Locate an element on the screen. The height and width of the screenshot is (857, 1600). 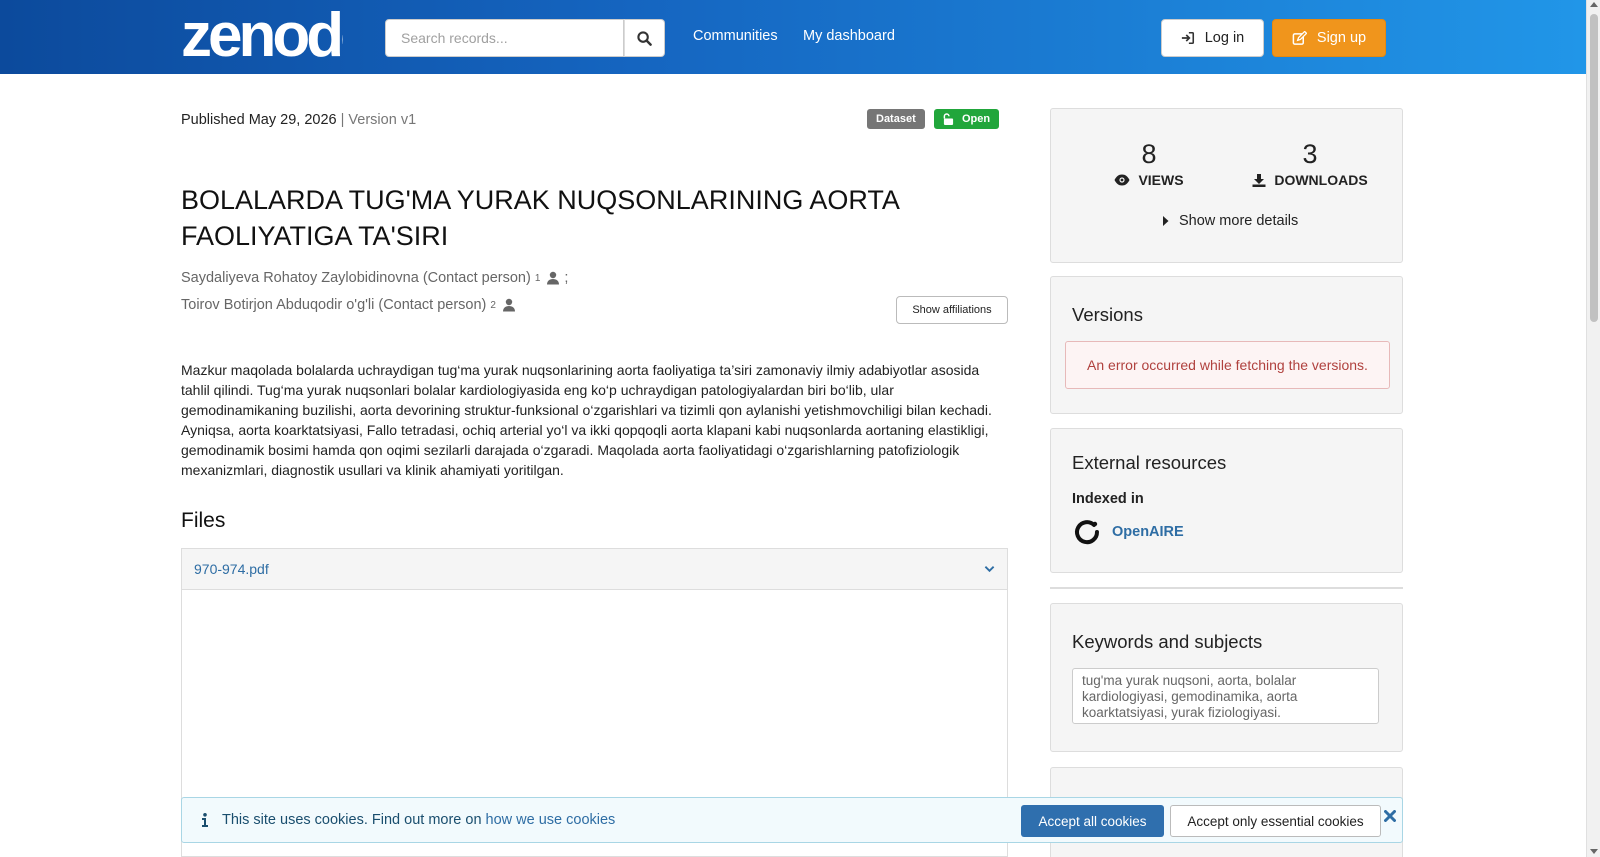
versions-heading: Versions is located at coordinates (1107, 314).